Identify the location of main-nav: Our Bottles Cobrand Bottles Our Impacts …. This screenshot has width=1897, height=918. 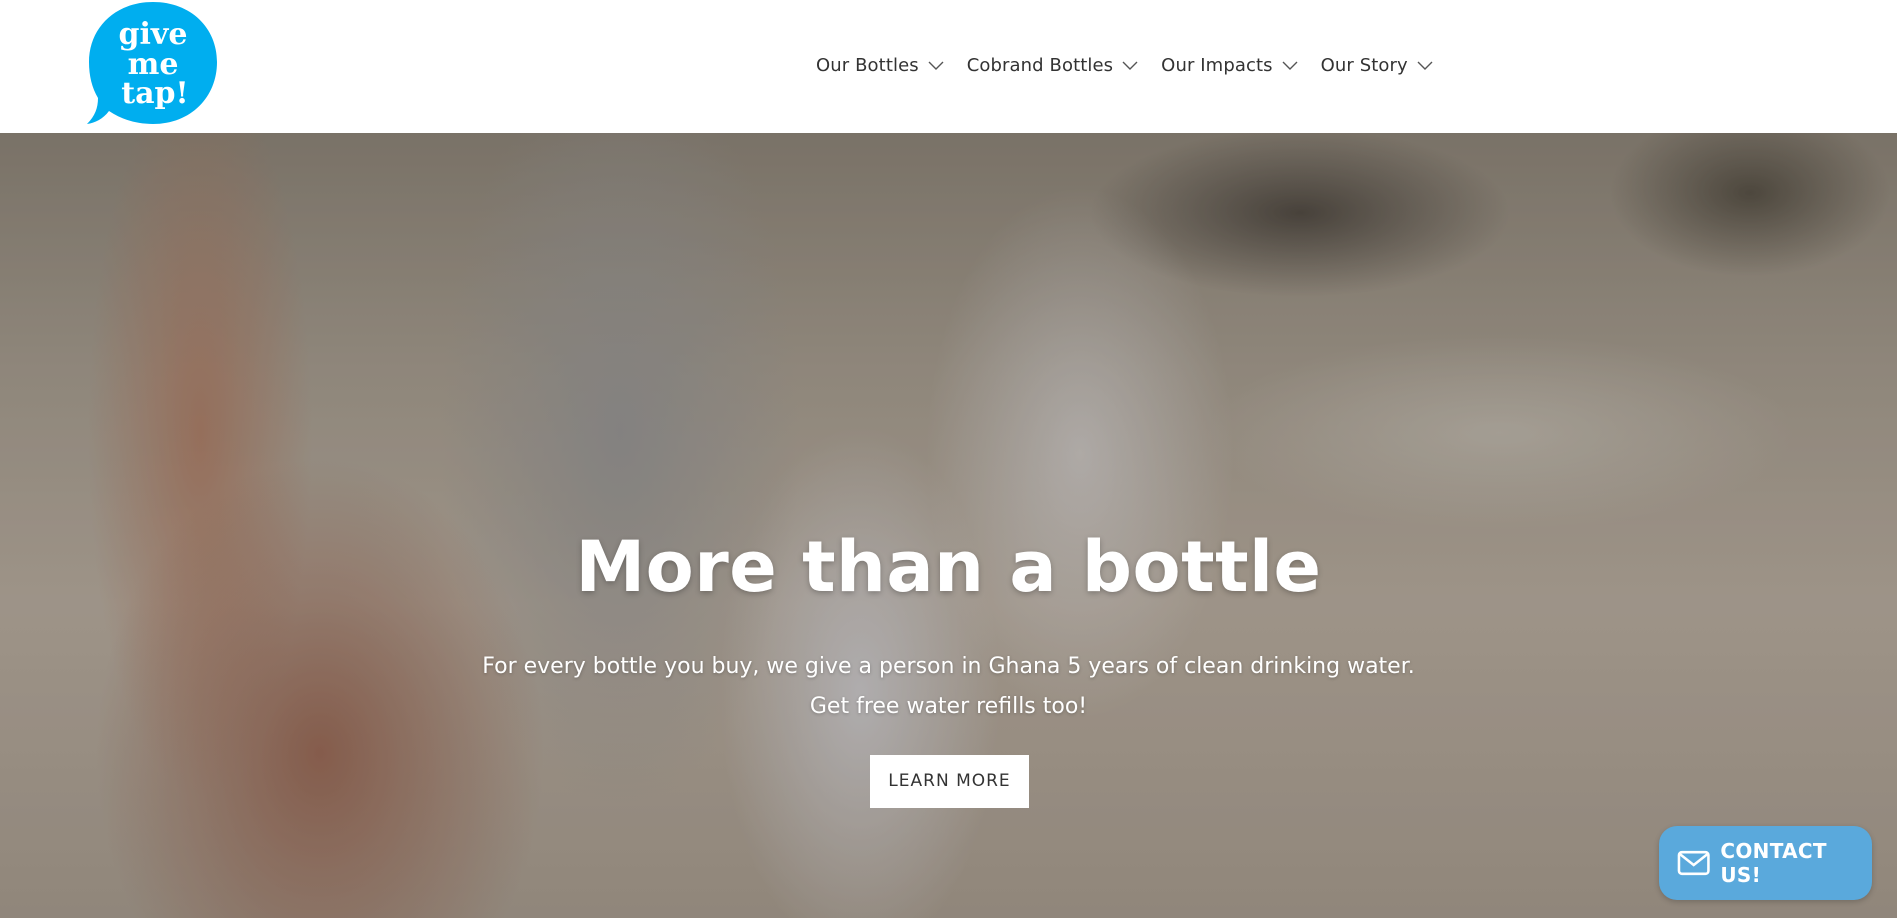
(1136, 65).